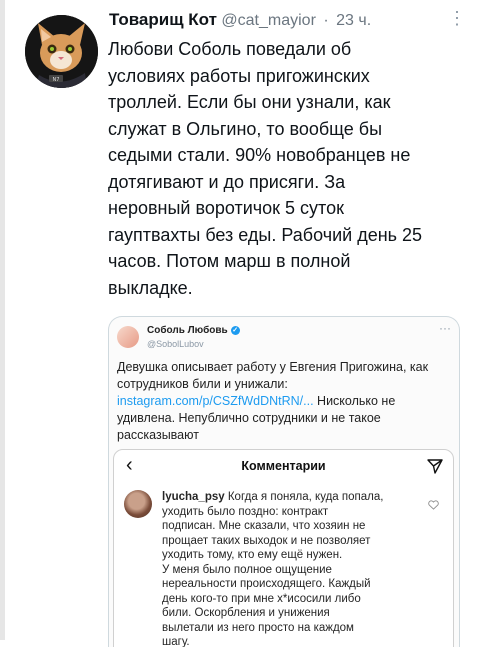 This screenshot has width=495, height=647. Describe the element at coordinates (187, 330) in the screenshot. I see `quoted-author-name: Соболь Любовь` at that location.